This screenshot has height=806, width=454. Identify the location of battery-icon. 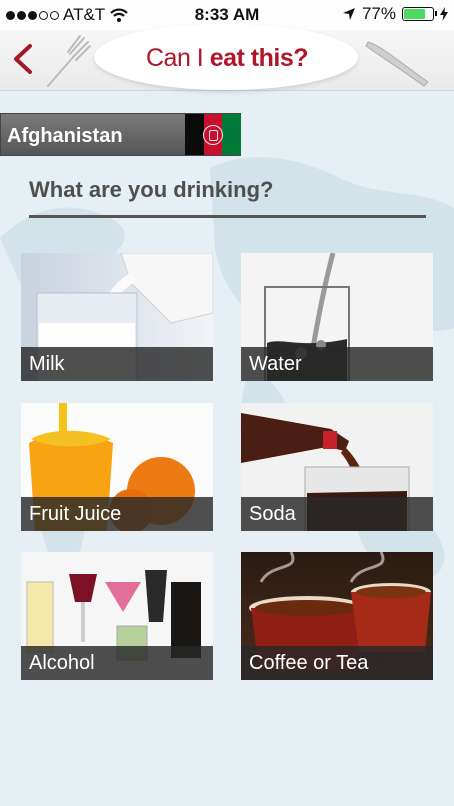
(419, 14).